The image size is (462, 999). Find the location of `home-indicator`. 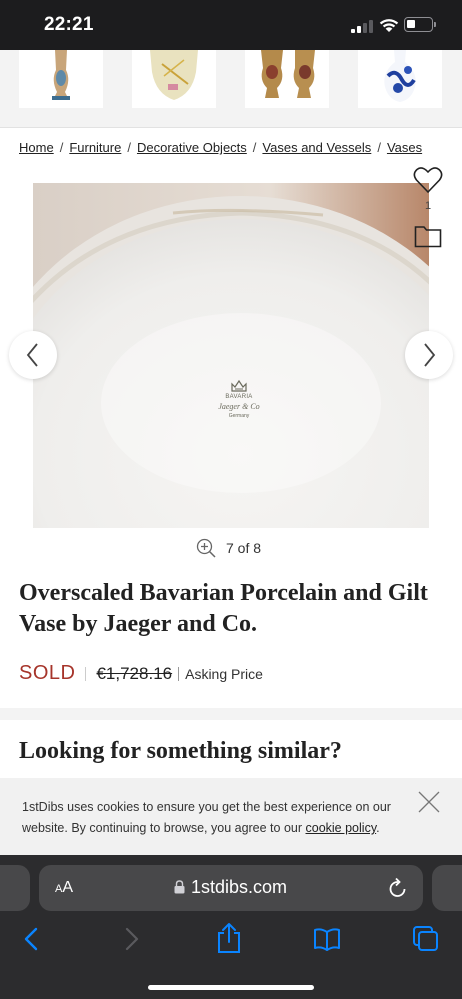

home-indicator is located at coordinates (231, 987).